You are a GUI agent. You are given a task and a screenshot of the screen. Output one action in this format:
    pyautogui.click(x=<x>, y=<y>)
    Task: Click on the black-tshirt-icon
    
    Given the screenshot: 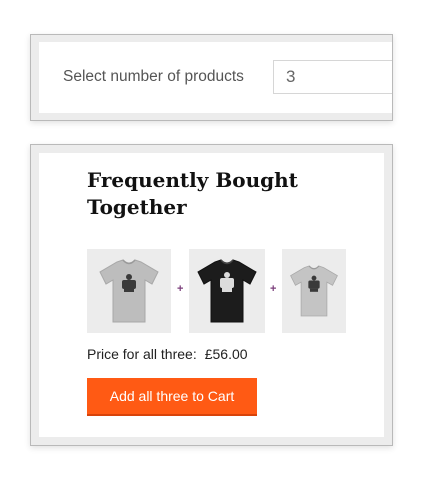 What is the action you would take?
    pyautogui.click(x=227, y=291)
    